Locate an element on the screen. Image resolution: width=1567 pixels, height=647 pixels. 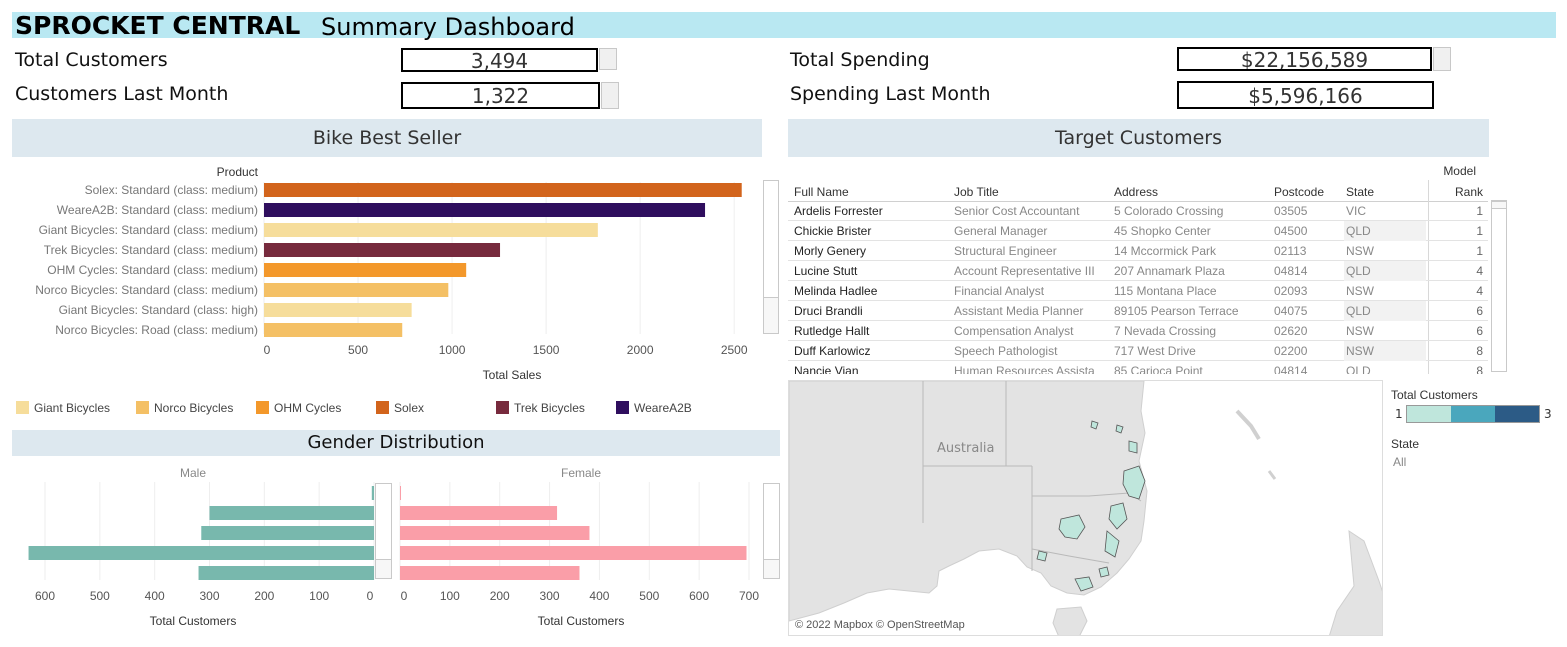
male-x-axis-title: Total Customers is located at coordinates (193, 621).